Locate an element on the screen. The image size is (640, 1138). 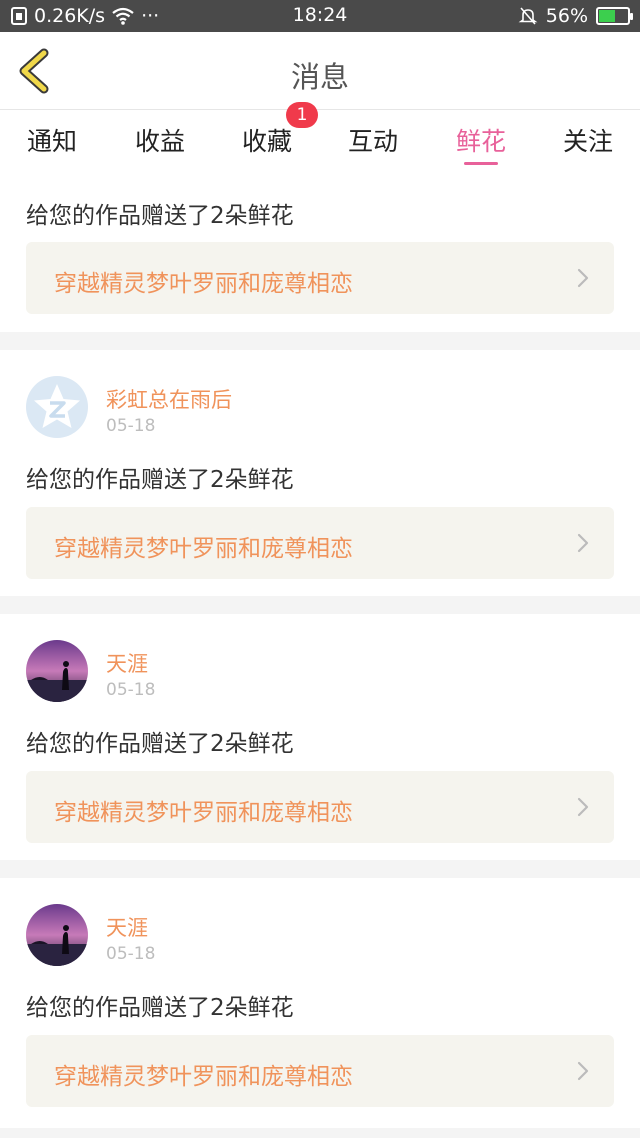
tab-interactions: 互动 is located at coordinates (373, 140).